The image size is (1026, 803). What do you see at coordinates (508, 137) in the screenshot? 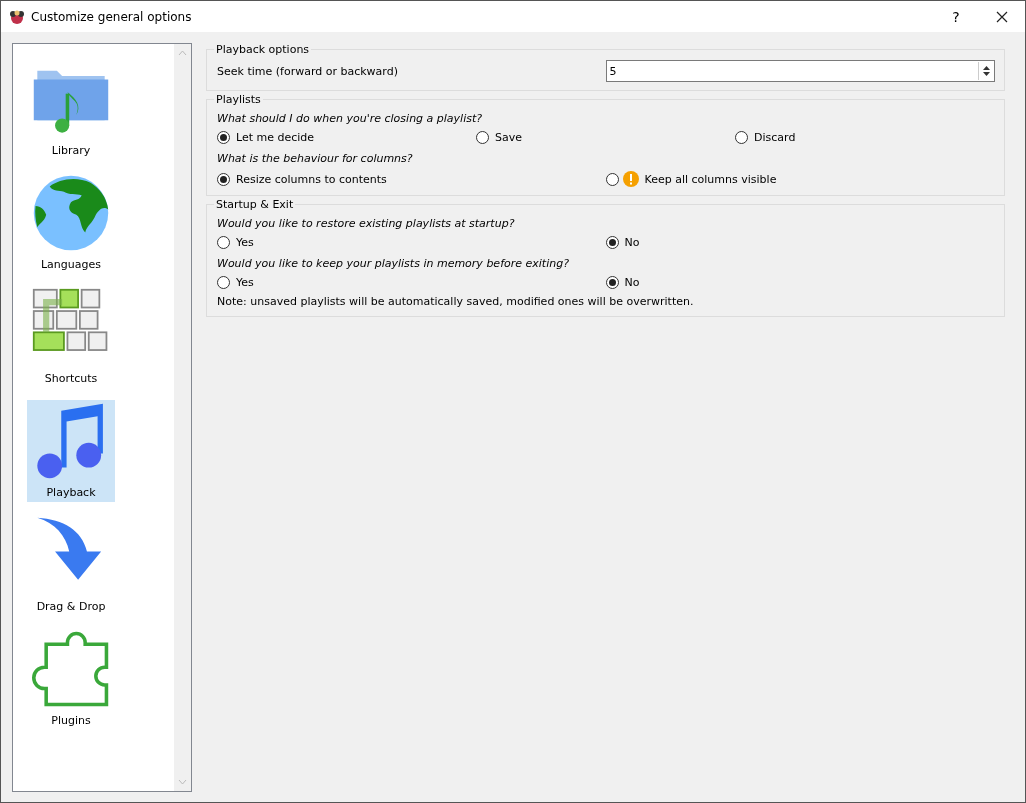
I see `radio-label: Save` at bounding box center [508, 137].